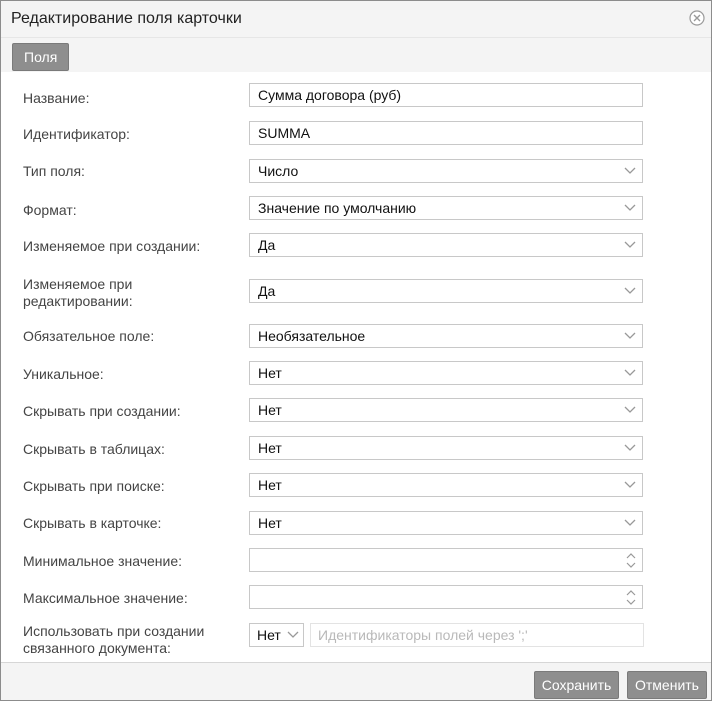 This screenshot has height=701, width=712. I want to click on name-input: Сумма договора (руб), so click(446, 95).